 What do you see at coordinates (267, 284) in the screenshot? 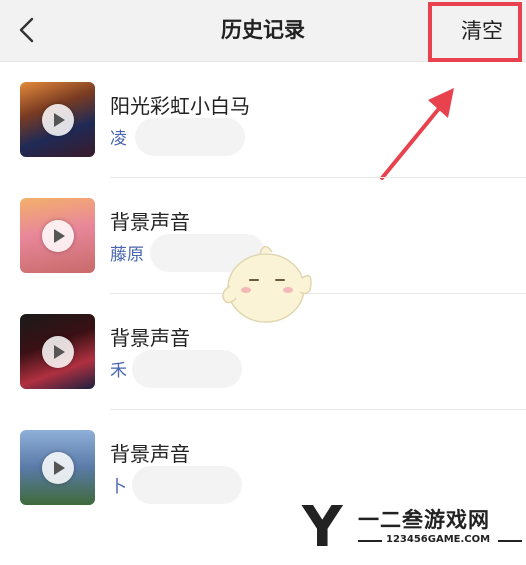
I see `mascot-sticker-icon` at bounding box center [267, 284].